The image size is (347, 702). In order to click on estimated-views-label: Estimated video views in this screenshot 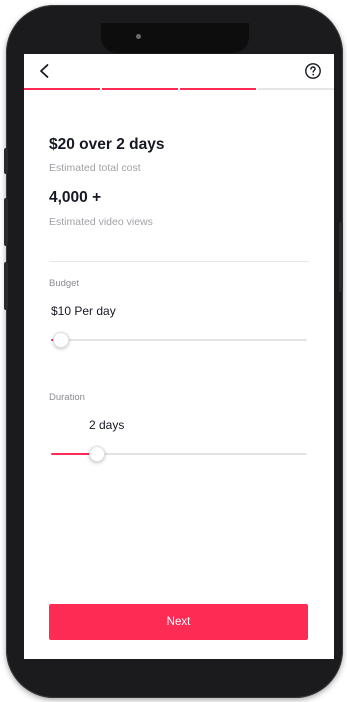, I will do `click(101, 222)`.